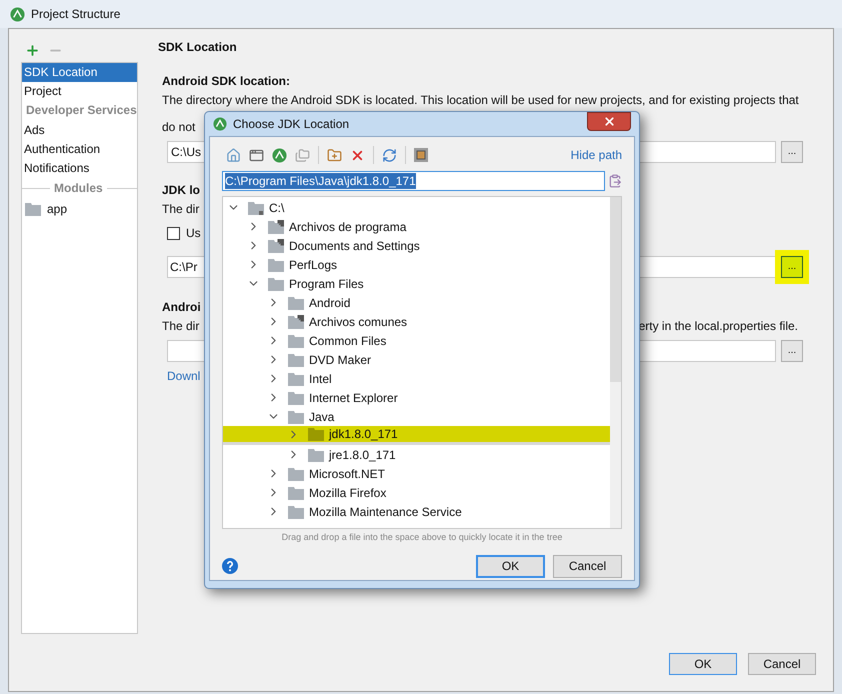 This screenshot has width=842, height=694. What do you see at coordinates (416, 321) in the screenshot?
I see `tree-row: Archivos comunes` at bounding box center [416, 321].